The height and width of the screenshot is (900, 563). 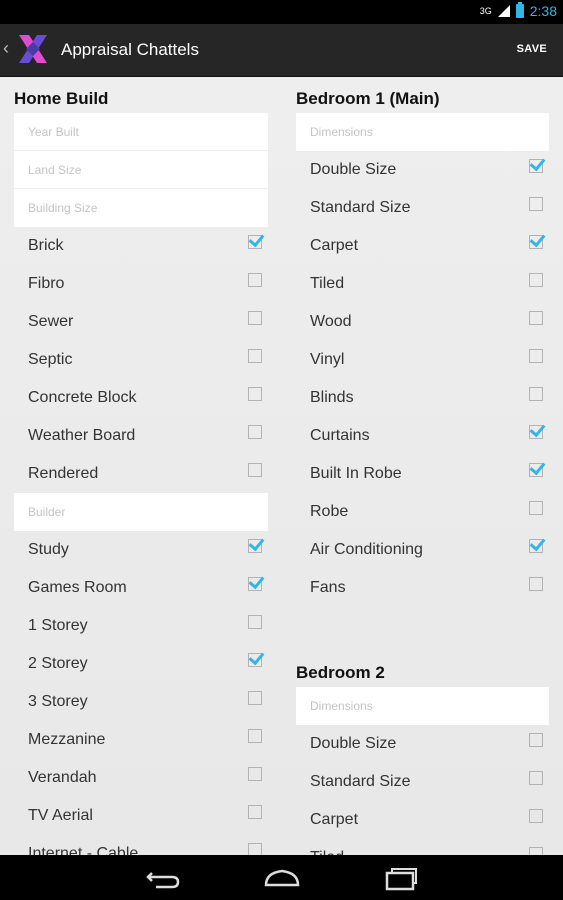 What do you see at coordinates (422, 820) in the screenshot?
I see `bedroom-2-option-row: Carpet` at bounding box center [422, 820].